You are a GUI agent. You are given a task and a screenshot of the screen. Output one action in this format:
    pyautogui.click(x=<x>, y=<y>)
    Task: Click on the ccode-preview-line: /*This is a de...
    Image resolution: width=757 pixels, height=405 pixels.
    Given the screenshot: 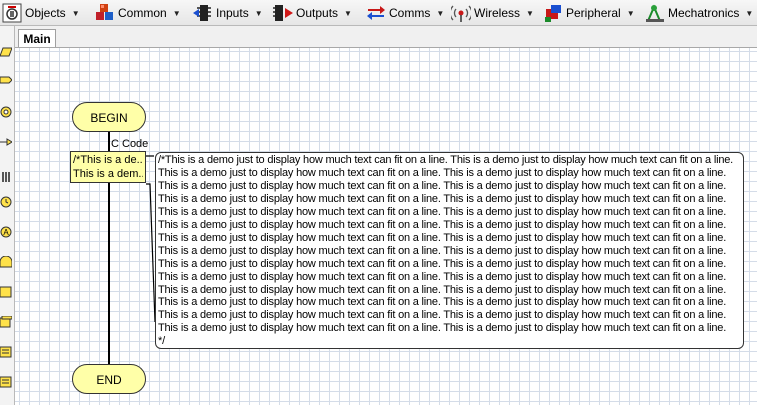 What is the action you would take?
    pyautogui.click(x=108, y=160)
    